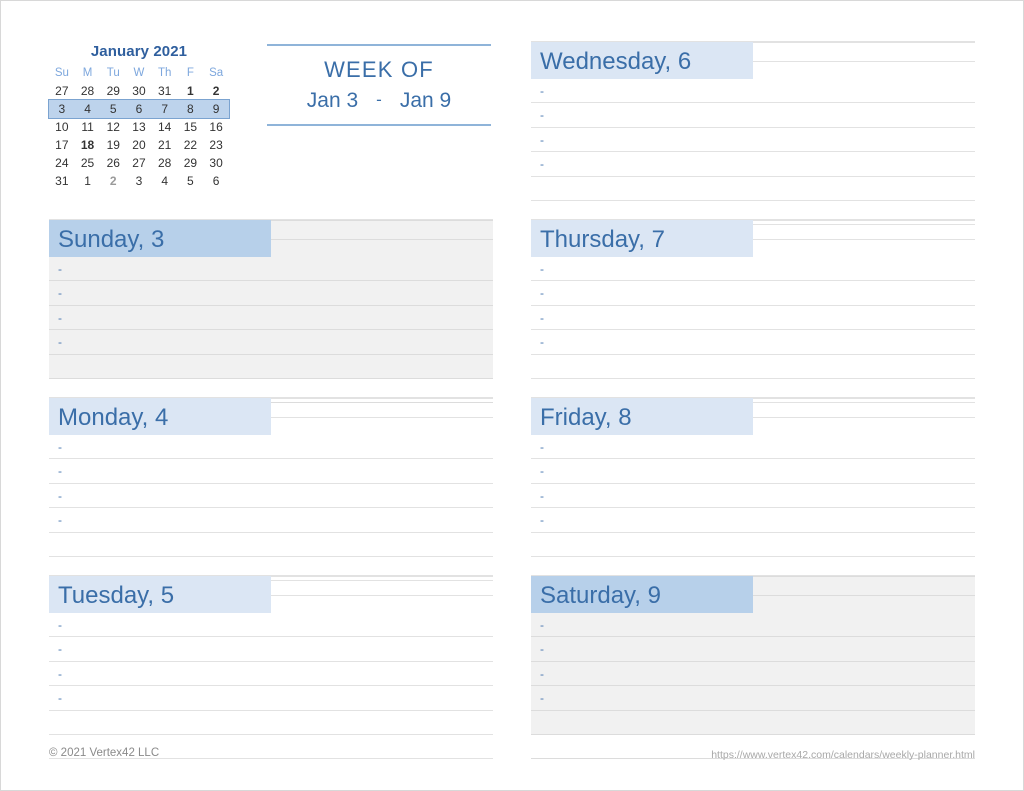 The width and height of the screenshot is (1024, 791). What do you see at coordinates (88, 163) in the screenshot?
I see `mini-calendar-day: 25` at bounding box center [88, 163].